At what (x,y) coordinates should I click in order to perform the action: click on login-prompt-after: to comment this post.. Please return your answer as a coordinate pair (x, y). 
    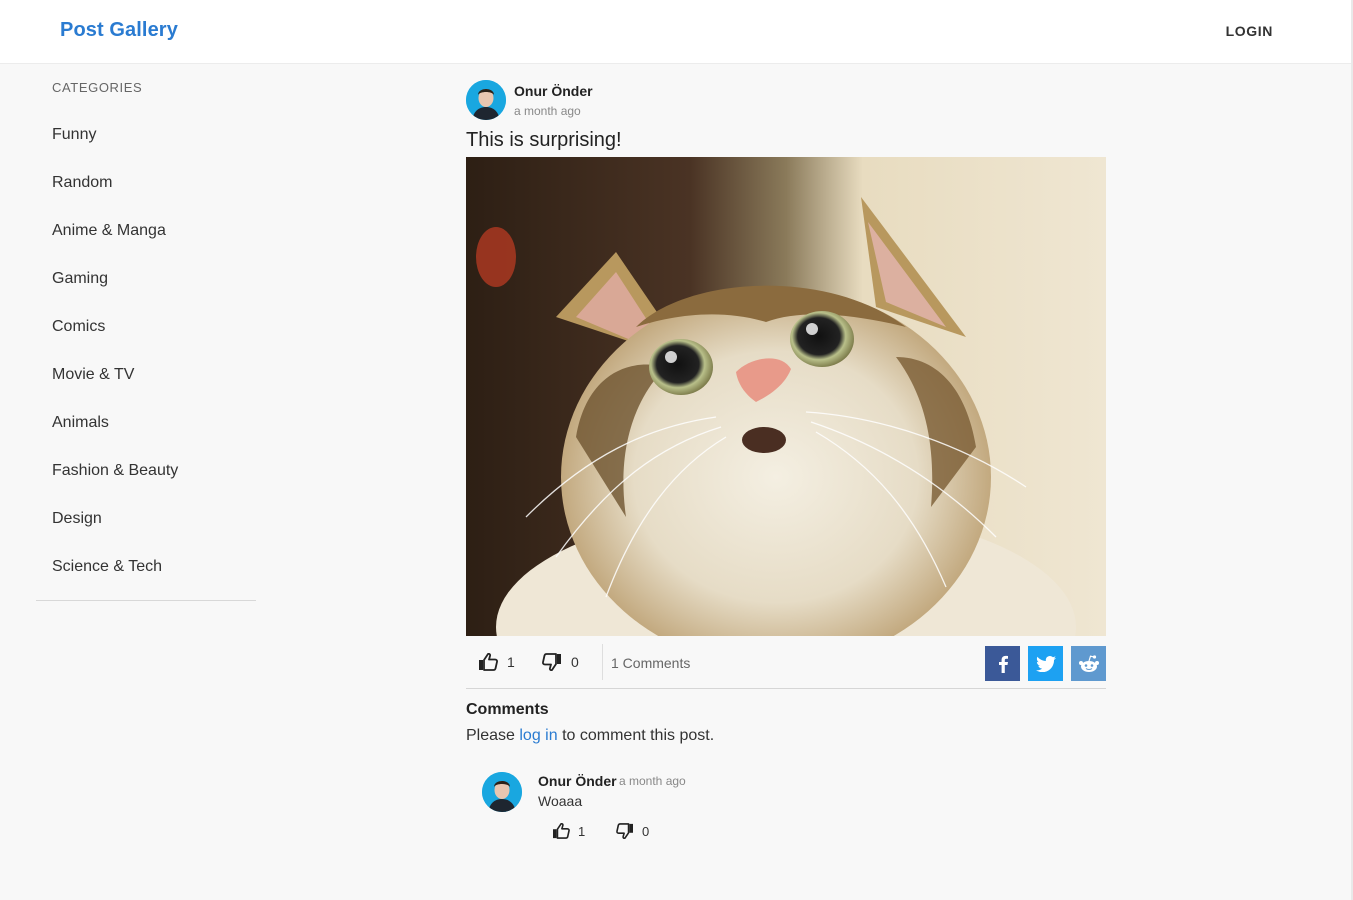
    Looking at the image, I should click on (636, 735).